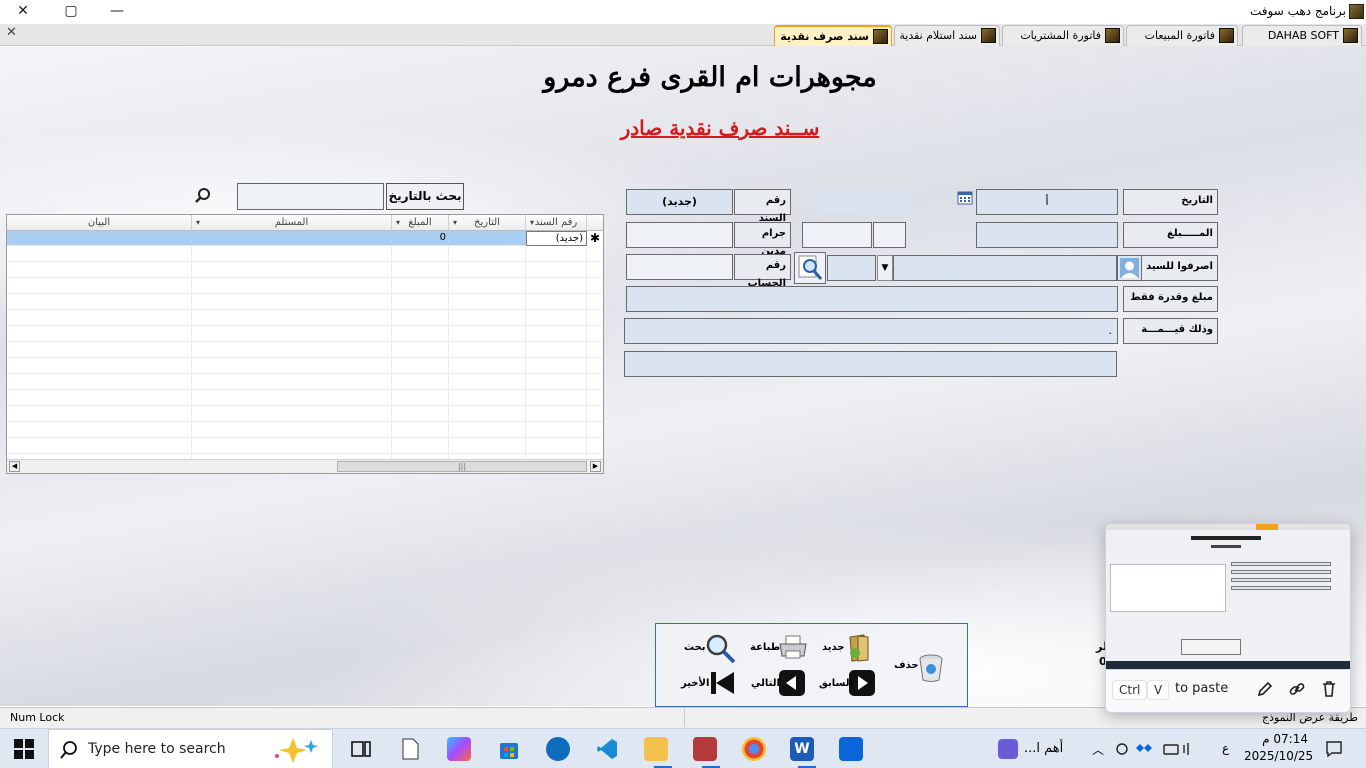  I want to click on copilot-app-icon, so click(459, 749).